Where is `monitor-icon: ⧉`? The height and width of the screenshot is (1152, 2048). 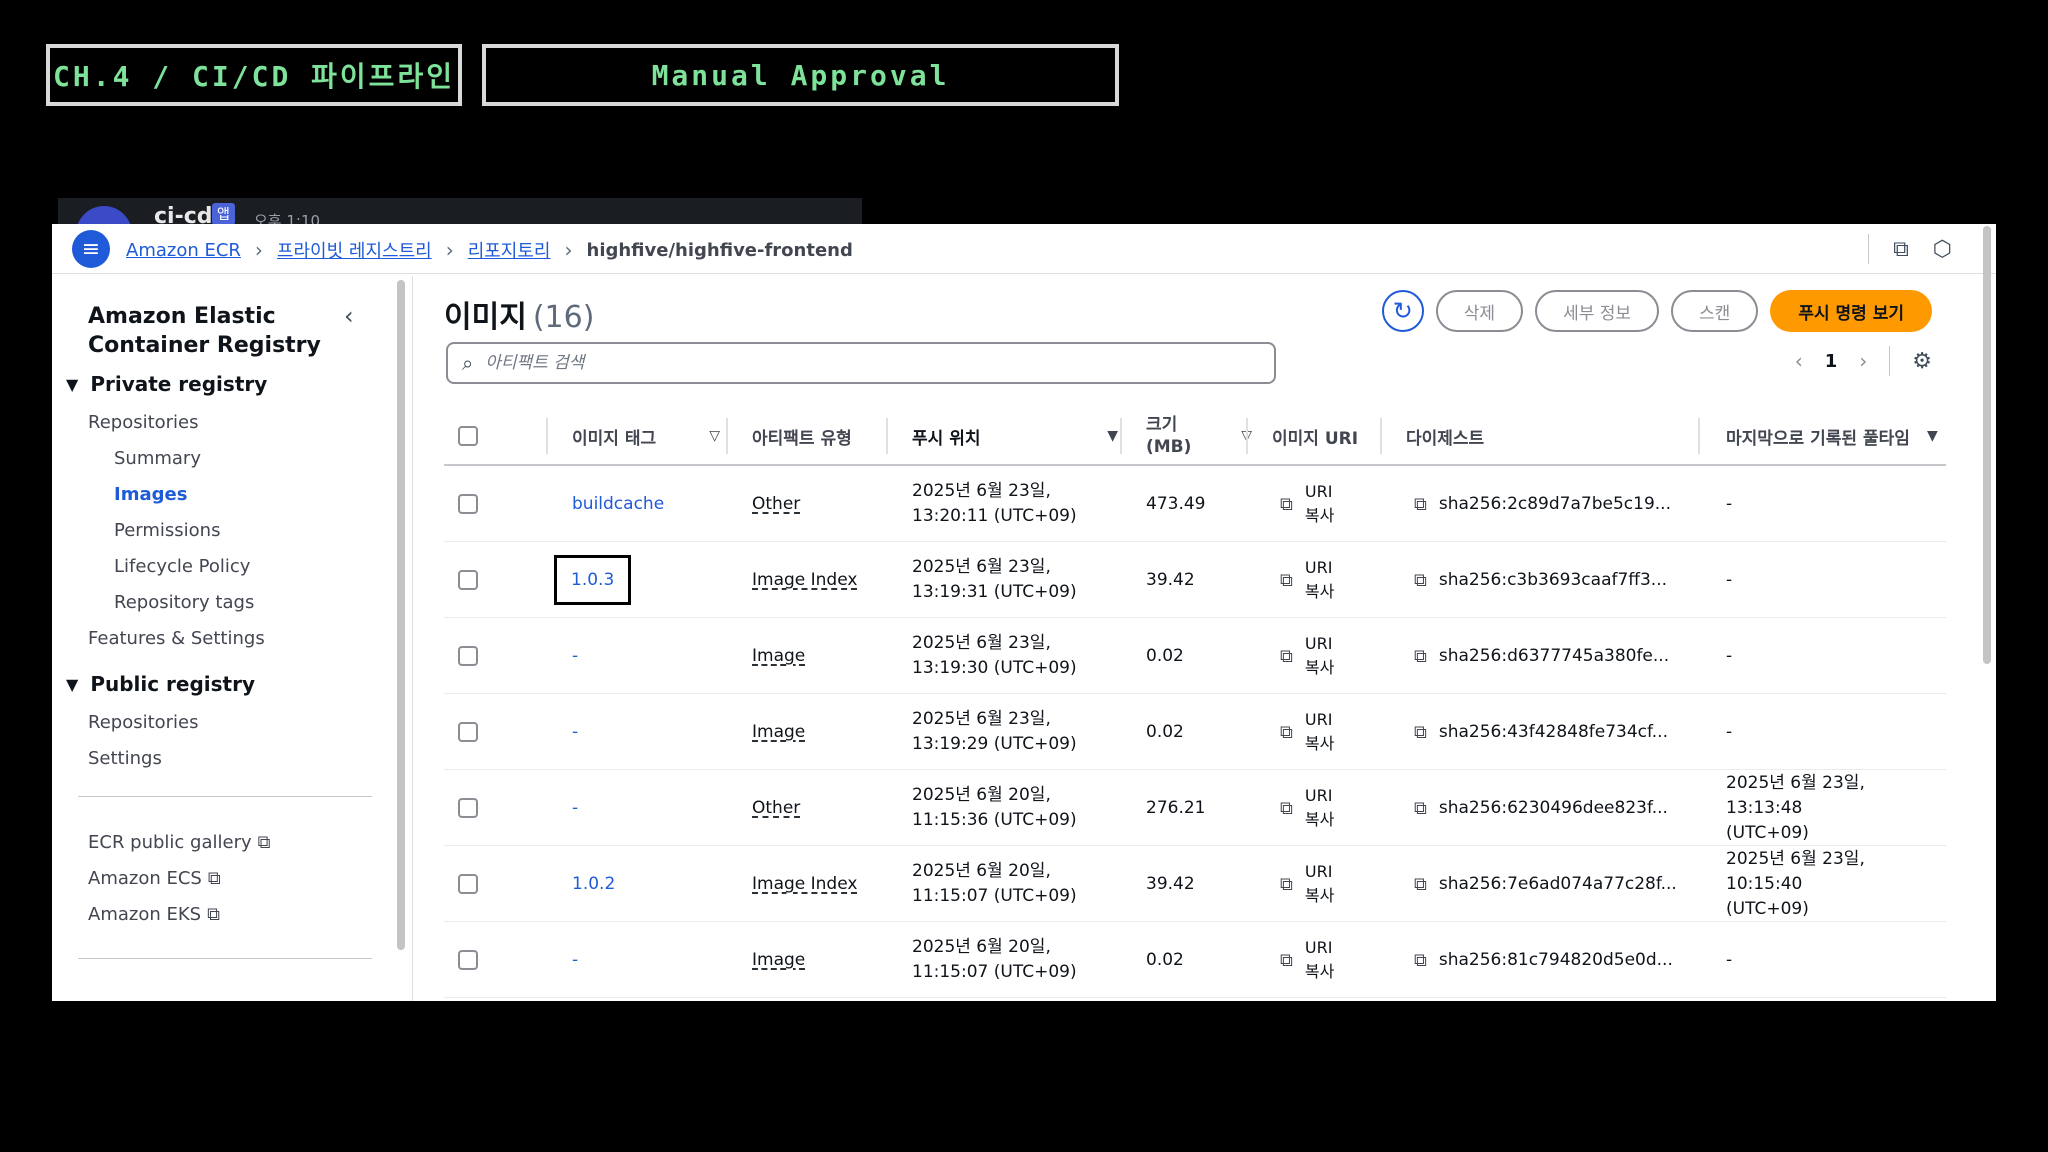
monitor-icon: ⧉ is located at coordinates (1901, 249).